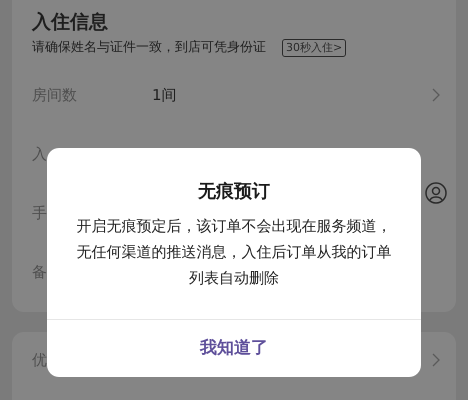 The image size is (468, 400). I want to click on quick-checkin-link: 30秒入住>, so click(314, 47).